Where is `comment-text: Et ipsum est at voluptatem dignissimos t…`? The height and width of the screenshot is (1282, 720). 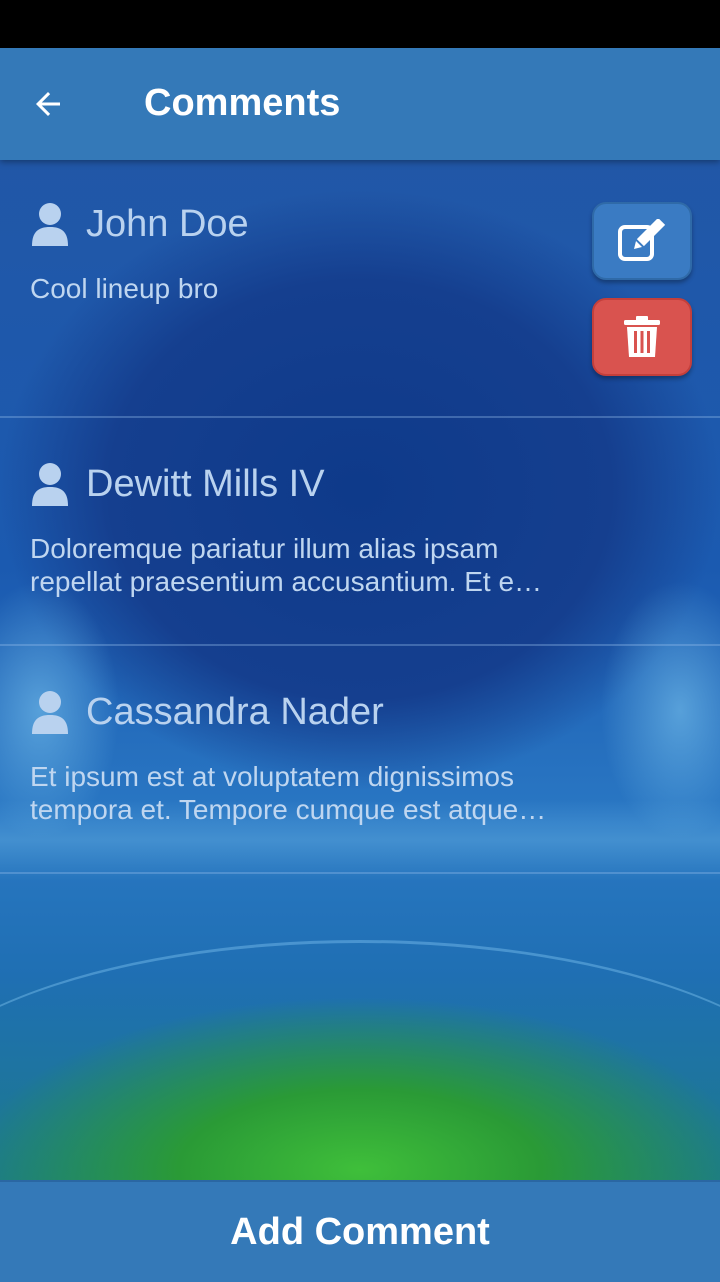 comment-text: Et ipsum est at voluptatem dignissimos t… is located at coordinates (288, 793).